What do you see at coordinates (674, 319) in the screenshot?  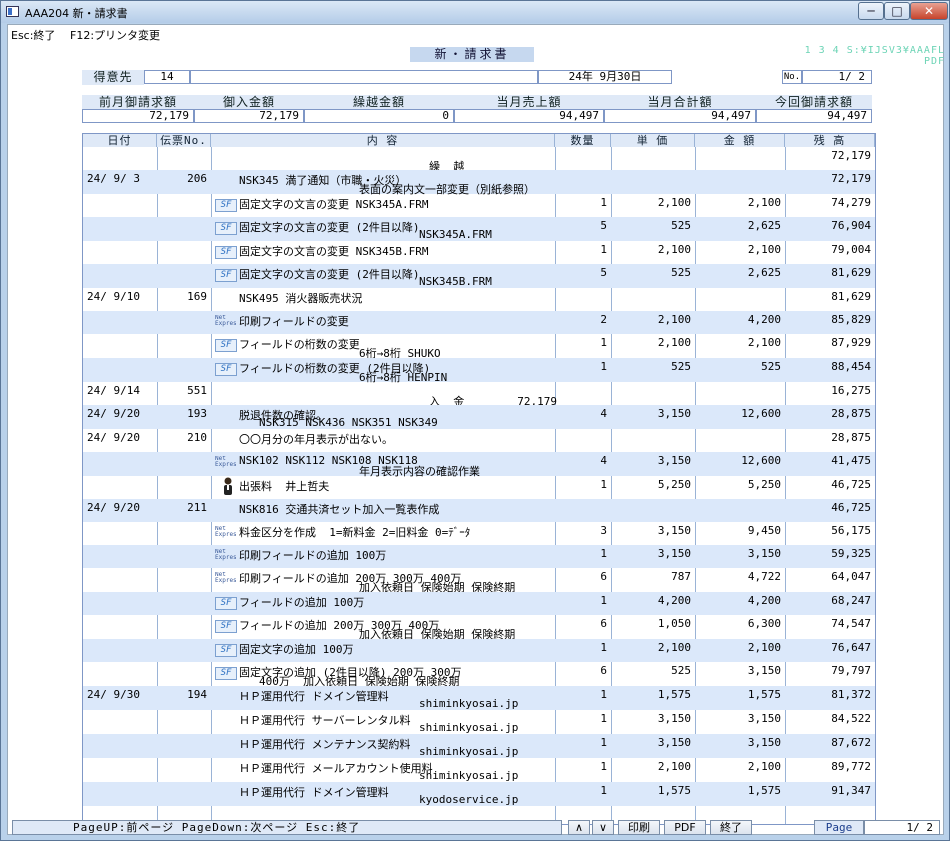 I see `unit-price-cell: 2,100` at bounding box center [674, 319].